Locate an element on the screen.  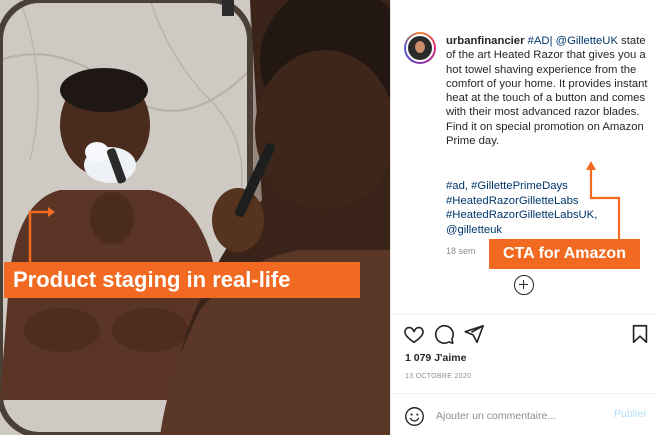
cta-amazon-callout: CTA for Amazon is located at coordinates (564, 254).